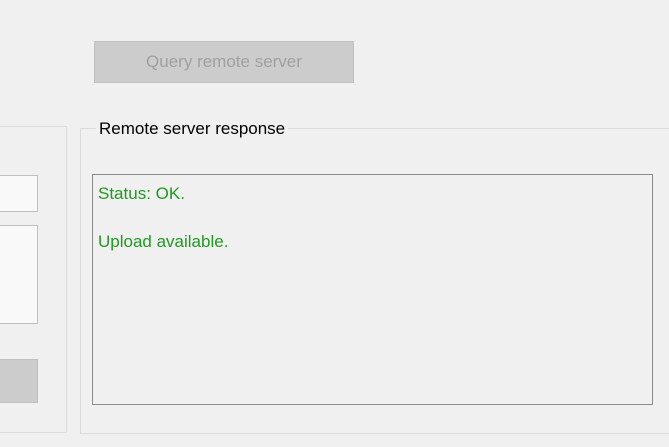  What do you see at coordinates (163, 241) in the screenshot?
I see `response-upload-line: Upload available.` at bounding box center [163, 241].